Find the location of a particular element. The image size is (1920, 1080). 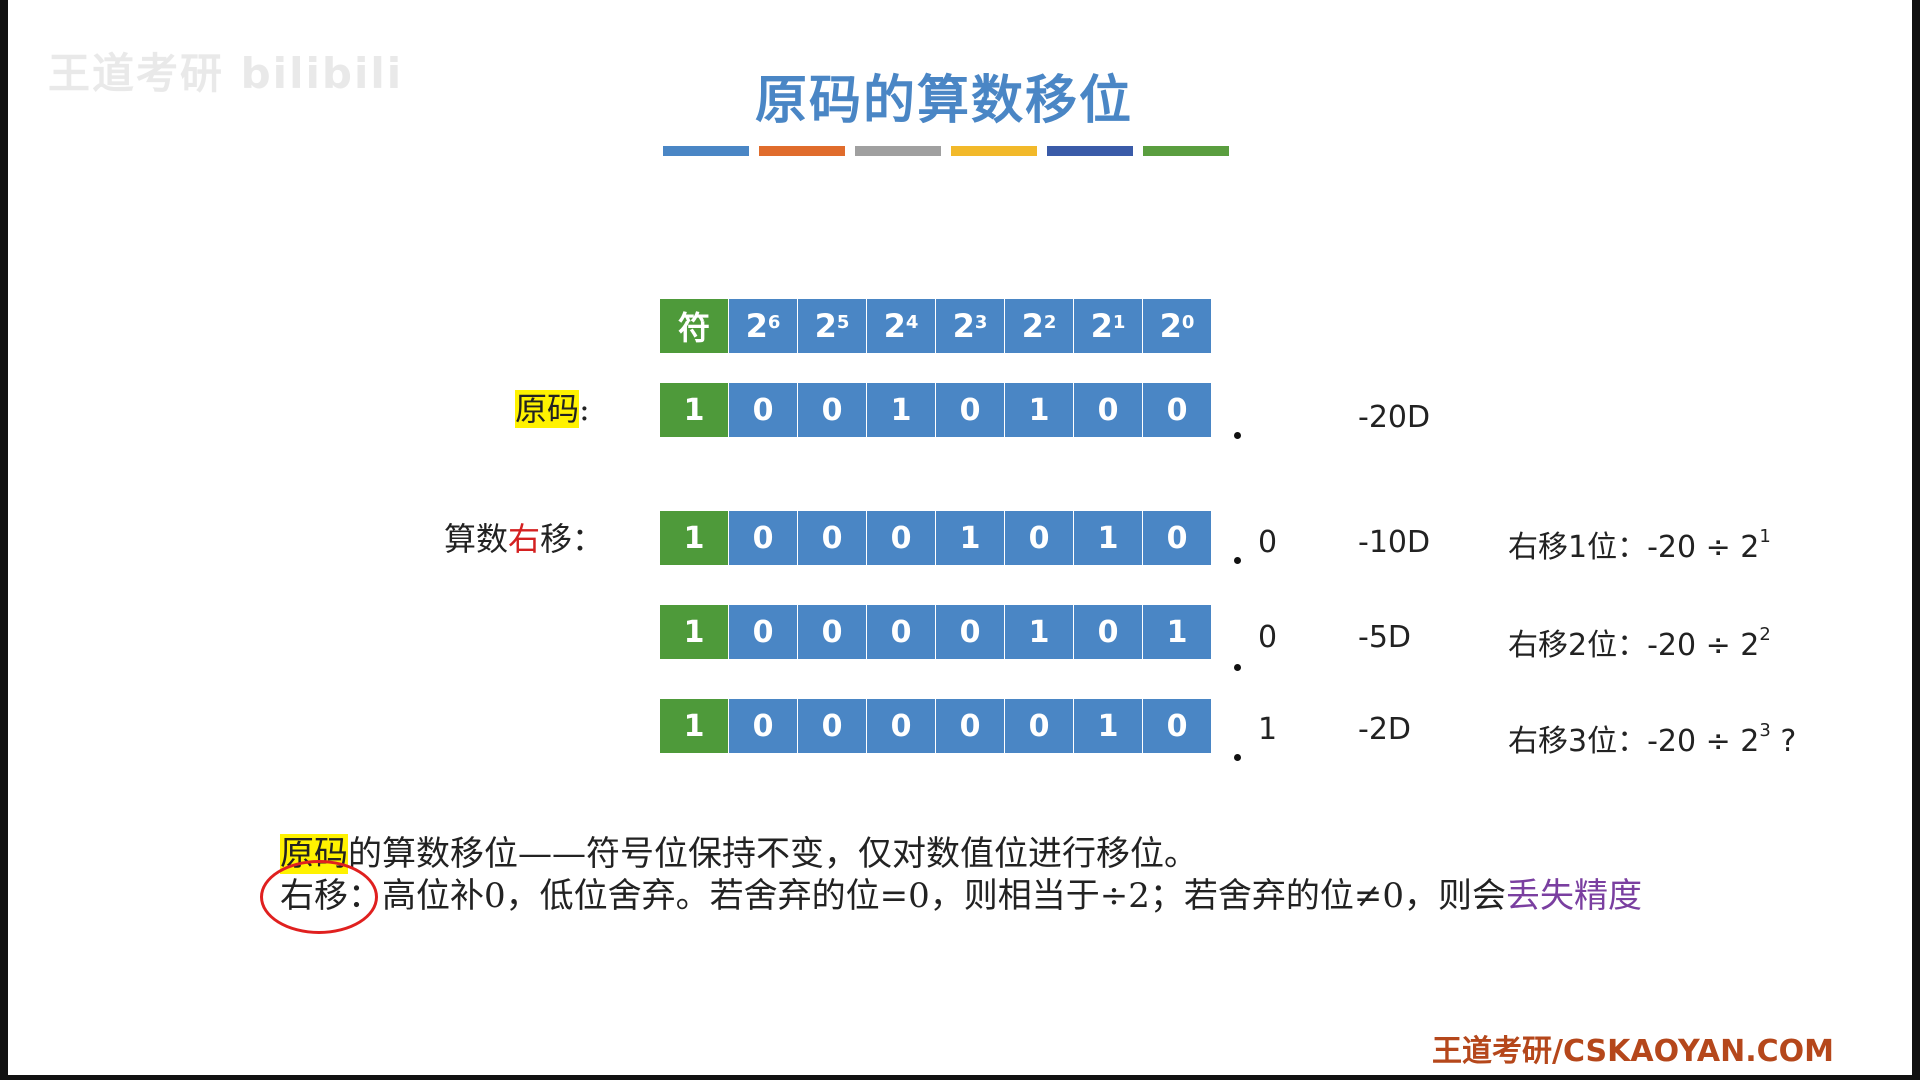

bit-row-shift-1: 1 0 0 0 1 0 1 0 is located at coordinates (936, 538).